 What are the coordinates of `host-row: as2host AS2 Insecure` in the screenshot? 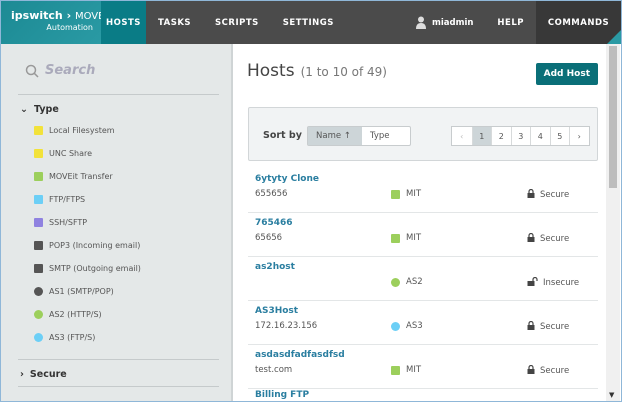 It's located at (423, 279).